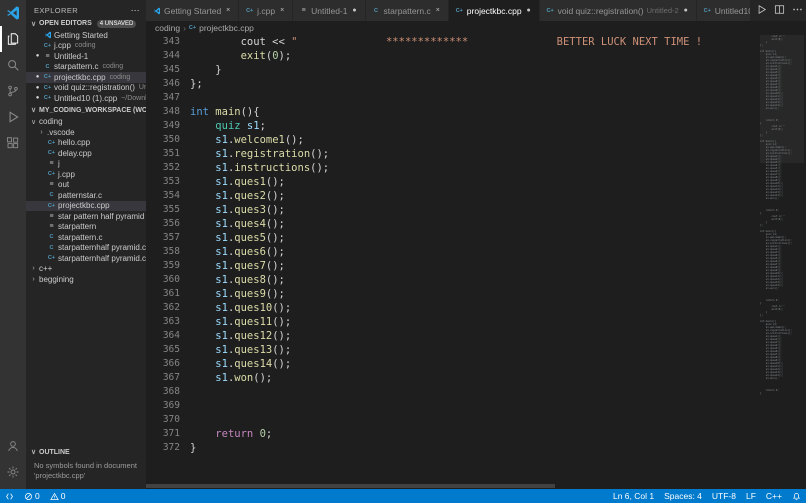  Describe the element at coordinates (452, 336) in the screenshot. I see `code-line: 364 s1.ques12();` at that location.